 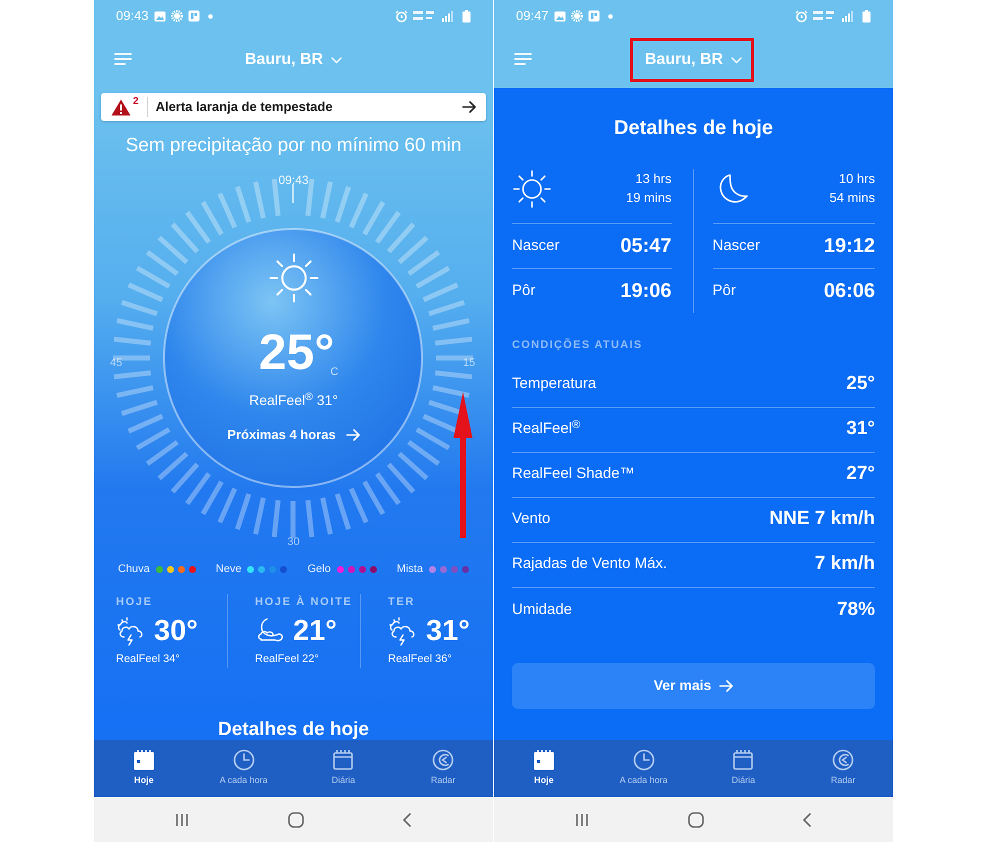 I want to click on daylight-duration: 19 mins, so click(x=649, y=198).